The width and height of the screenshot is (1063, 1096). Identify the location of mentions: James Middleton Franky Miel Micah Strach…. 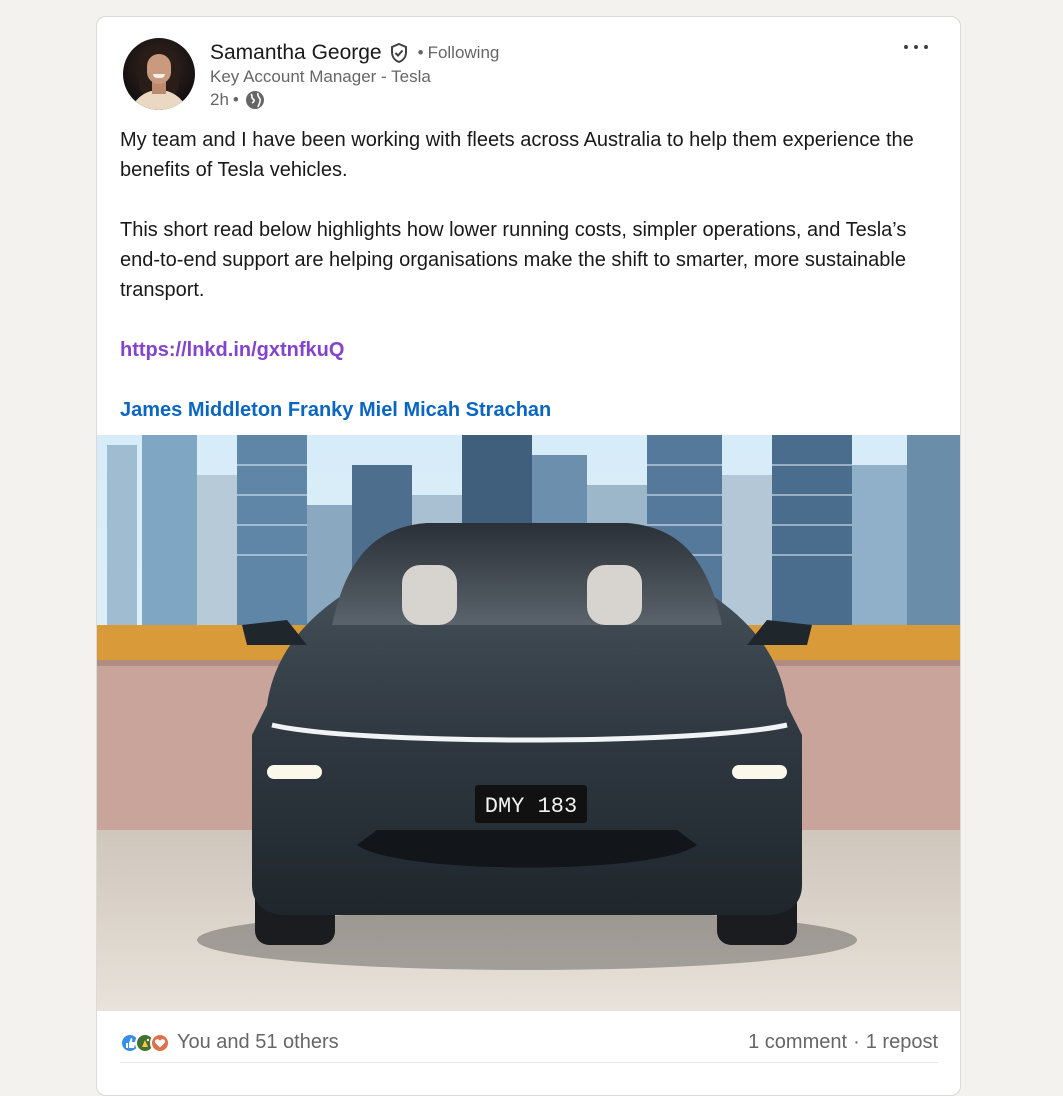
(530, 410).